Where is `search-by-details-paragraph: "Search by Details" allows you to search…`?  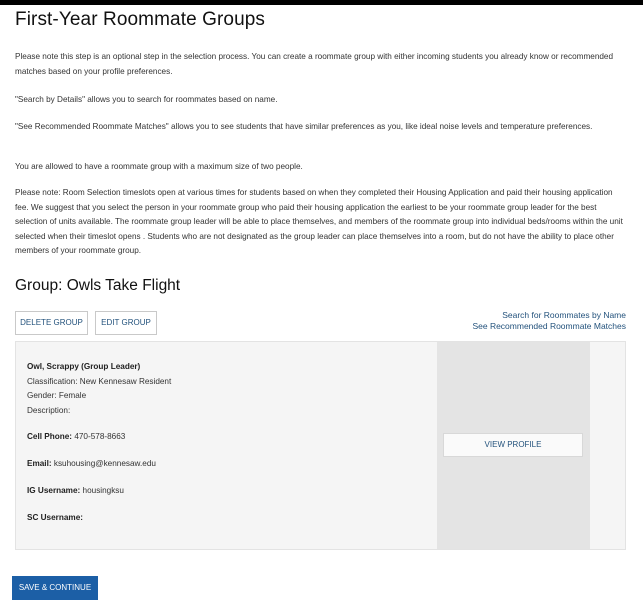 search-by-details-paragraph: "Search by Details" allows you to search… is located at coordinates (146, 99).